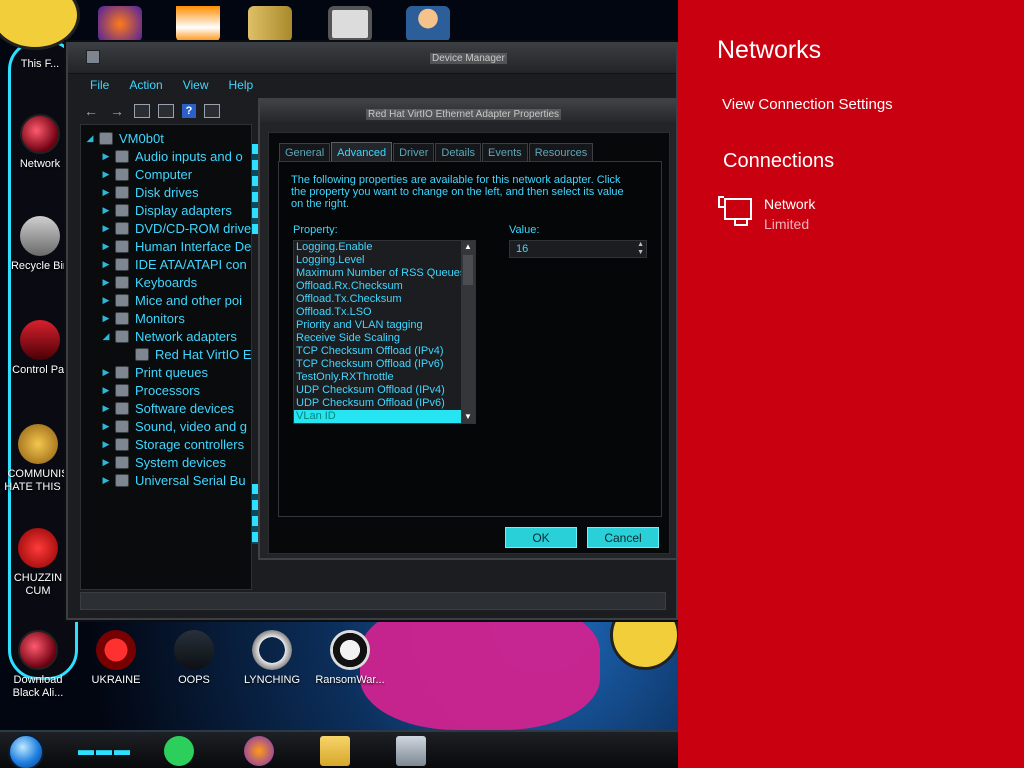  What do you see at coordinates (377, 403) in the screenshot?
I see `property-item: UDP Checksum Offload (IPv6)` at bounding box center [377, 403].